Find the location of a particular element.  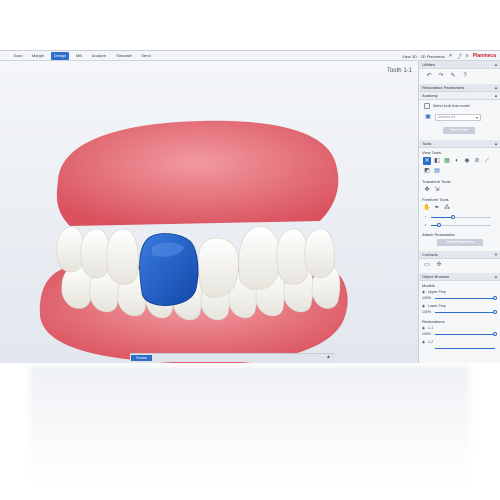

scans-button: Scans is located at coordinates (141, 358).